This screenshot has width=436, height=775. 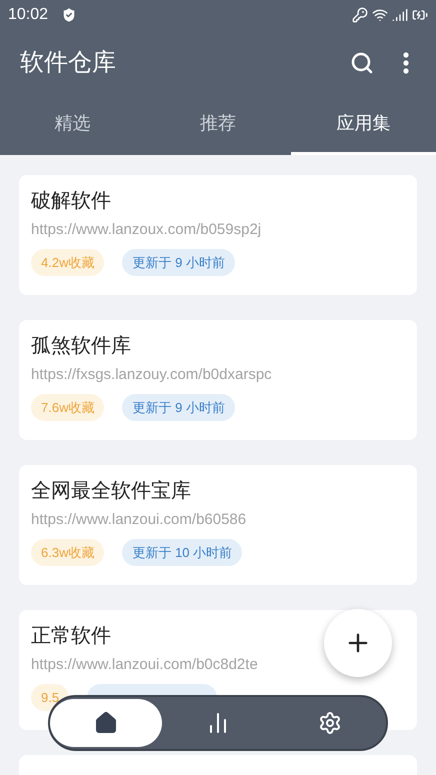 I want to click on collection-title: 全网最全软件宝库, so click(x=111, y=491).